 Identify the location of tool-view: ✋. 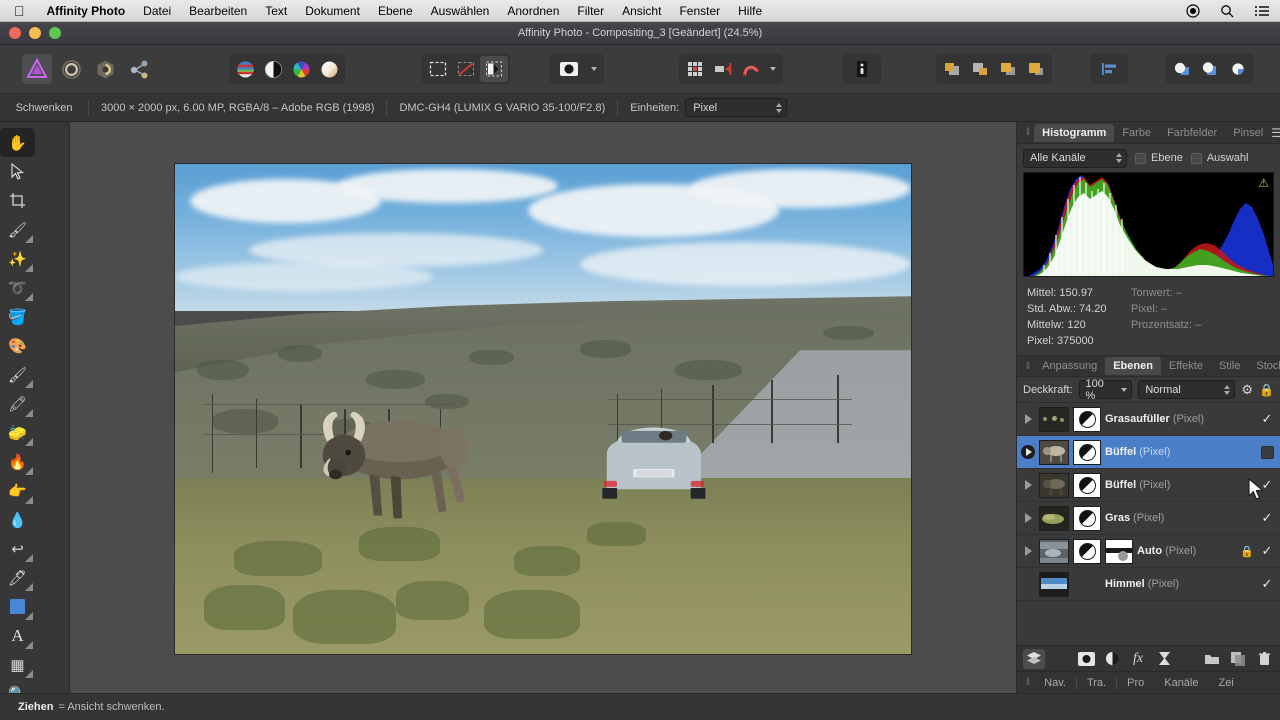
(17, 142).